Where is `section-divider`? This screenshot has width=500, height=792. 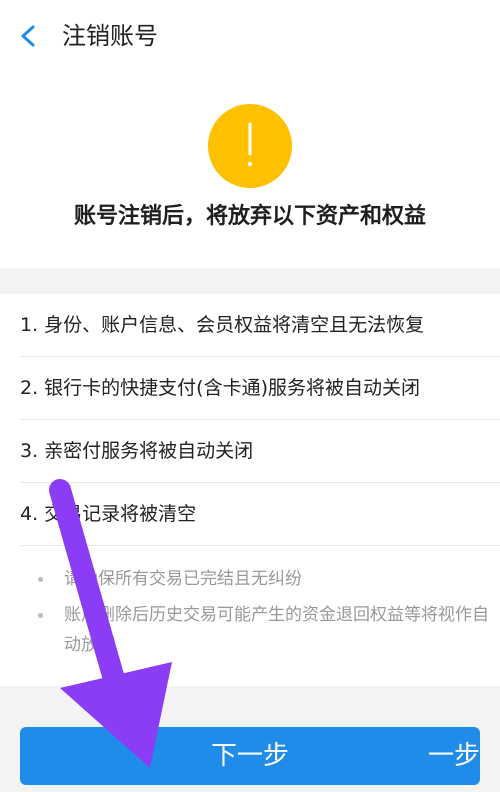
section-divider is located at coordinates (250, 281).